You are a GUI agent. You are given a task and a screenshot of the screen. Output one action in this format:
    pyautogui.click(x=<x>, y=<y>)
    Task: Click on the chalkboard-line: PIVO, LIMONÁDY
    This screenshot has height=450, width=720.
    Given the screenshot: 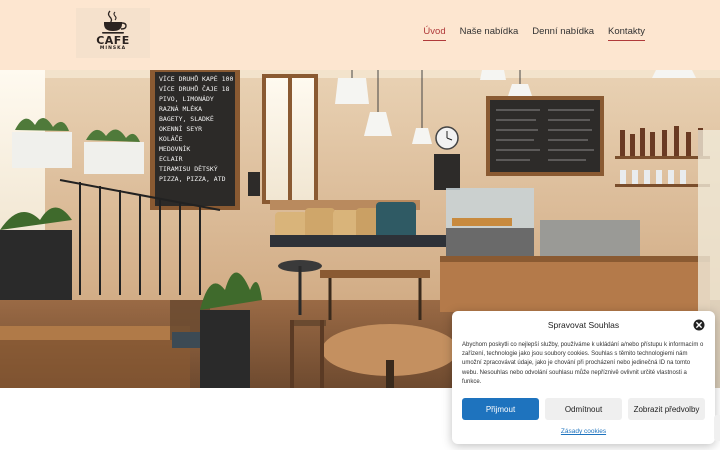 What is the action you would take?
    pyautogui.click(x=186, y=98)
    